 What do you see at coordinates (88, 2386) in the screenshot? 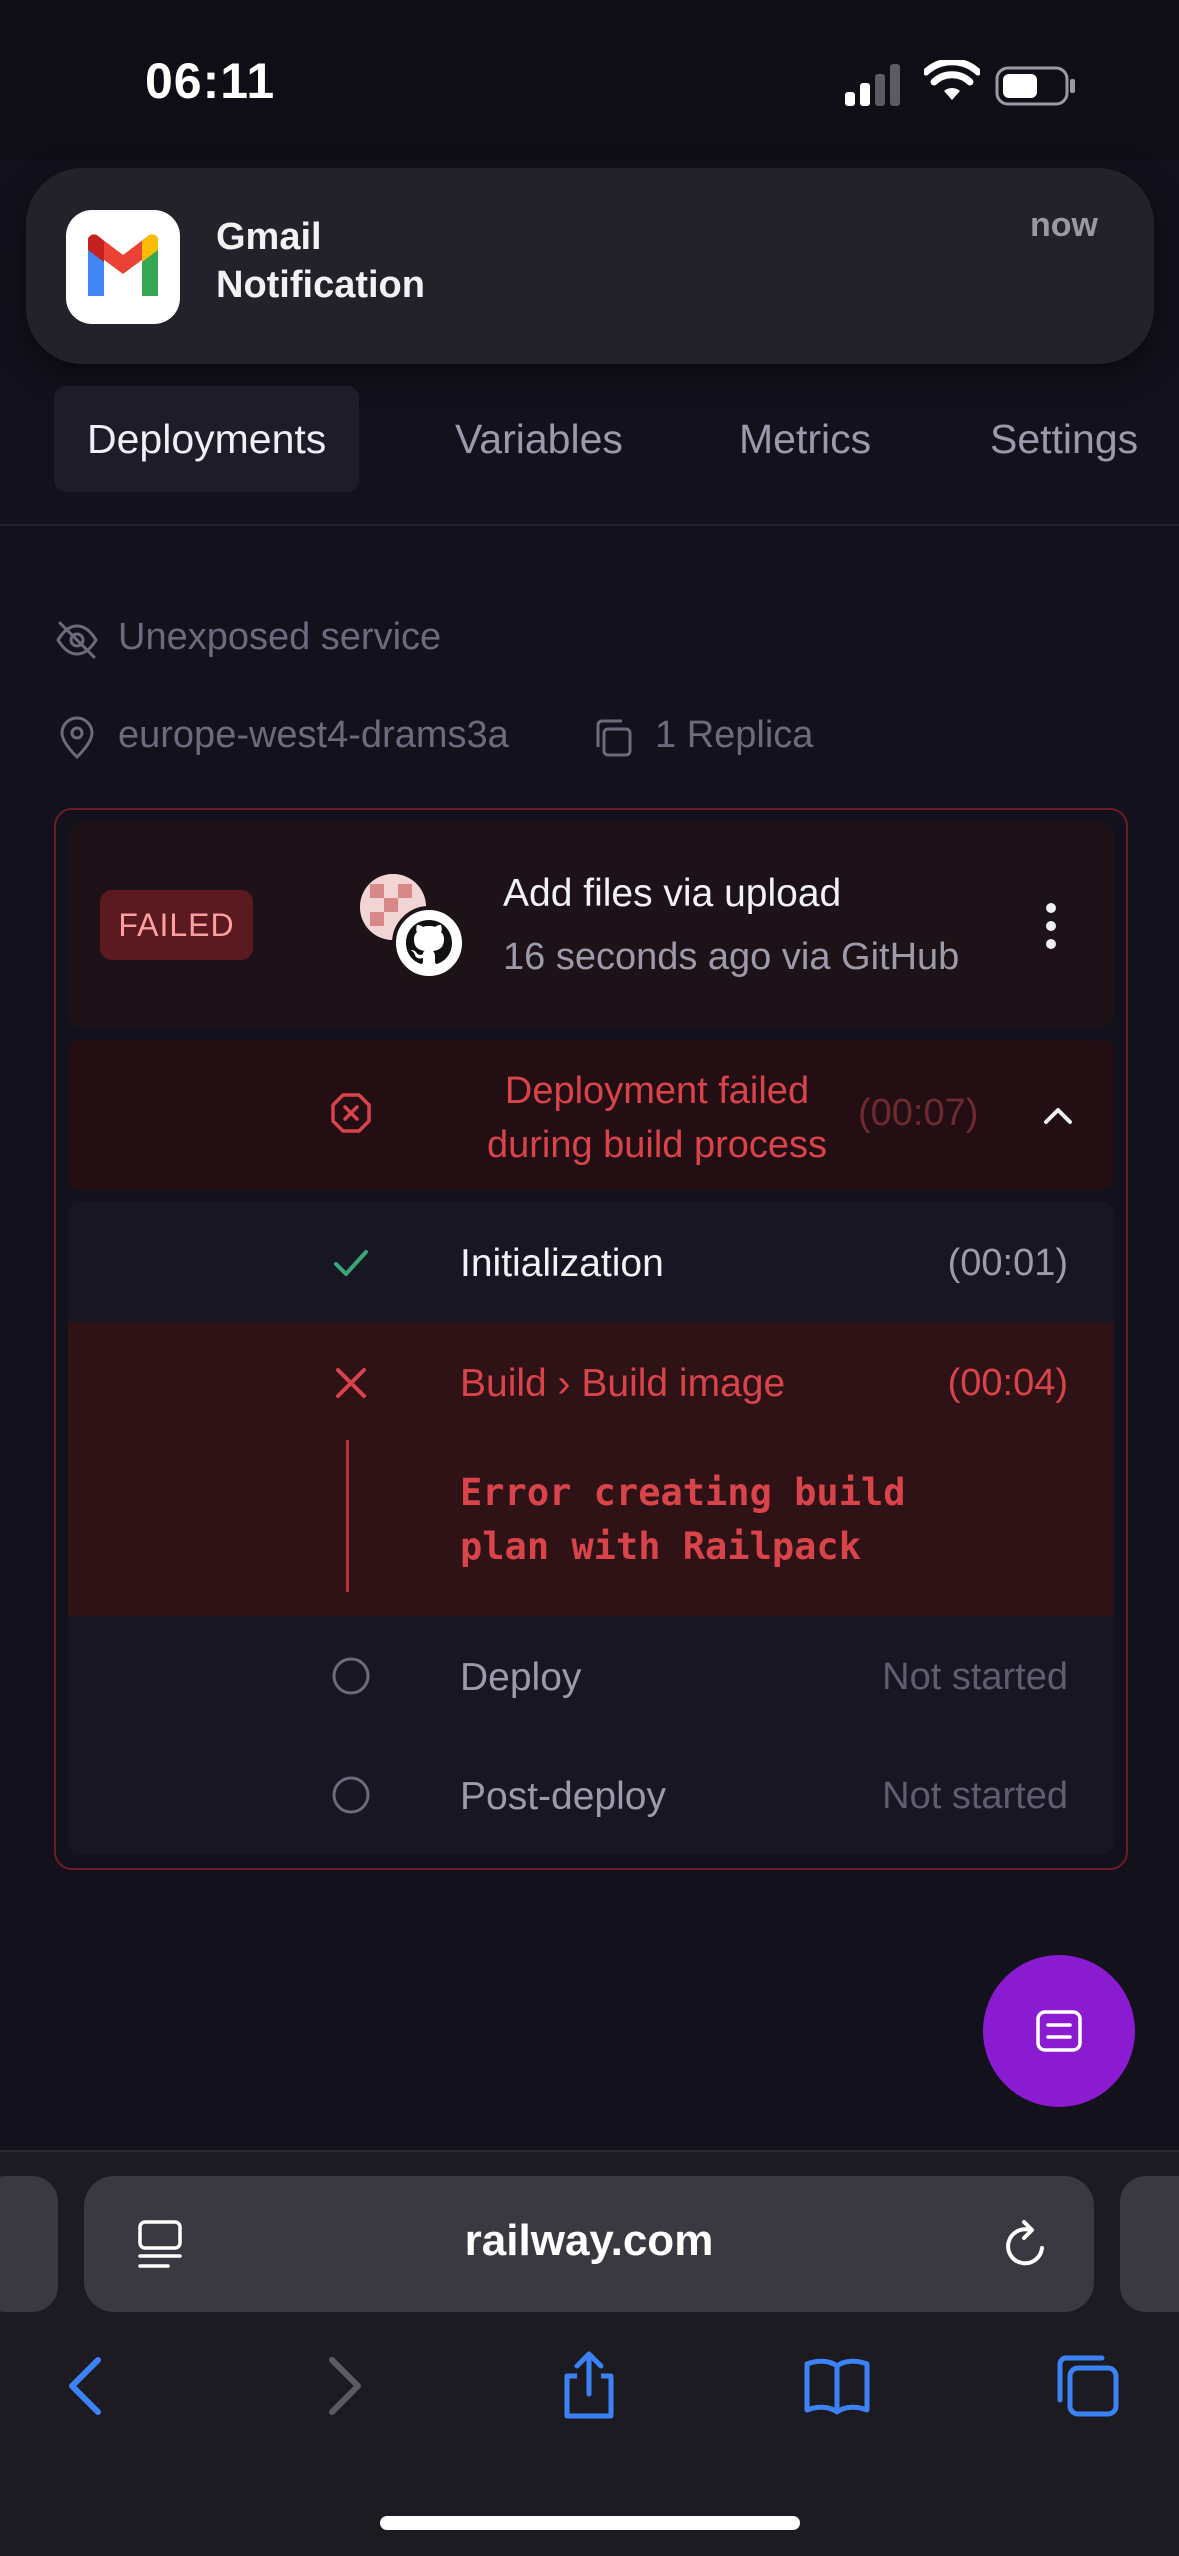
I see `back-icon` at bounding box center [88, 2386].